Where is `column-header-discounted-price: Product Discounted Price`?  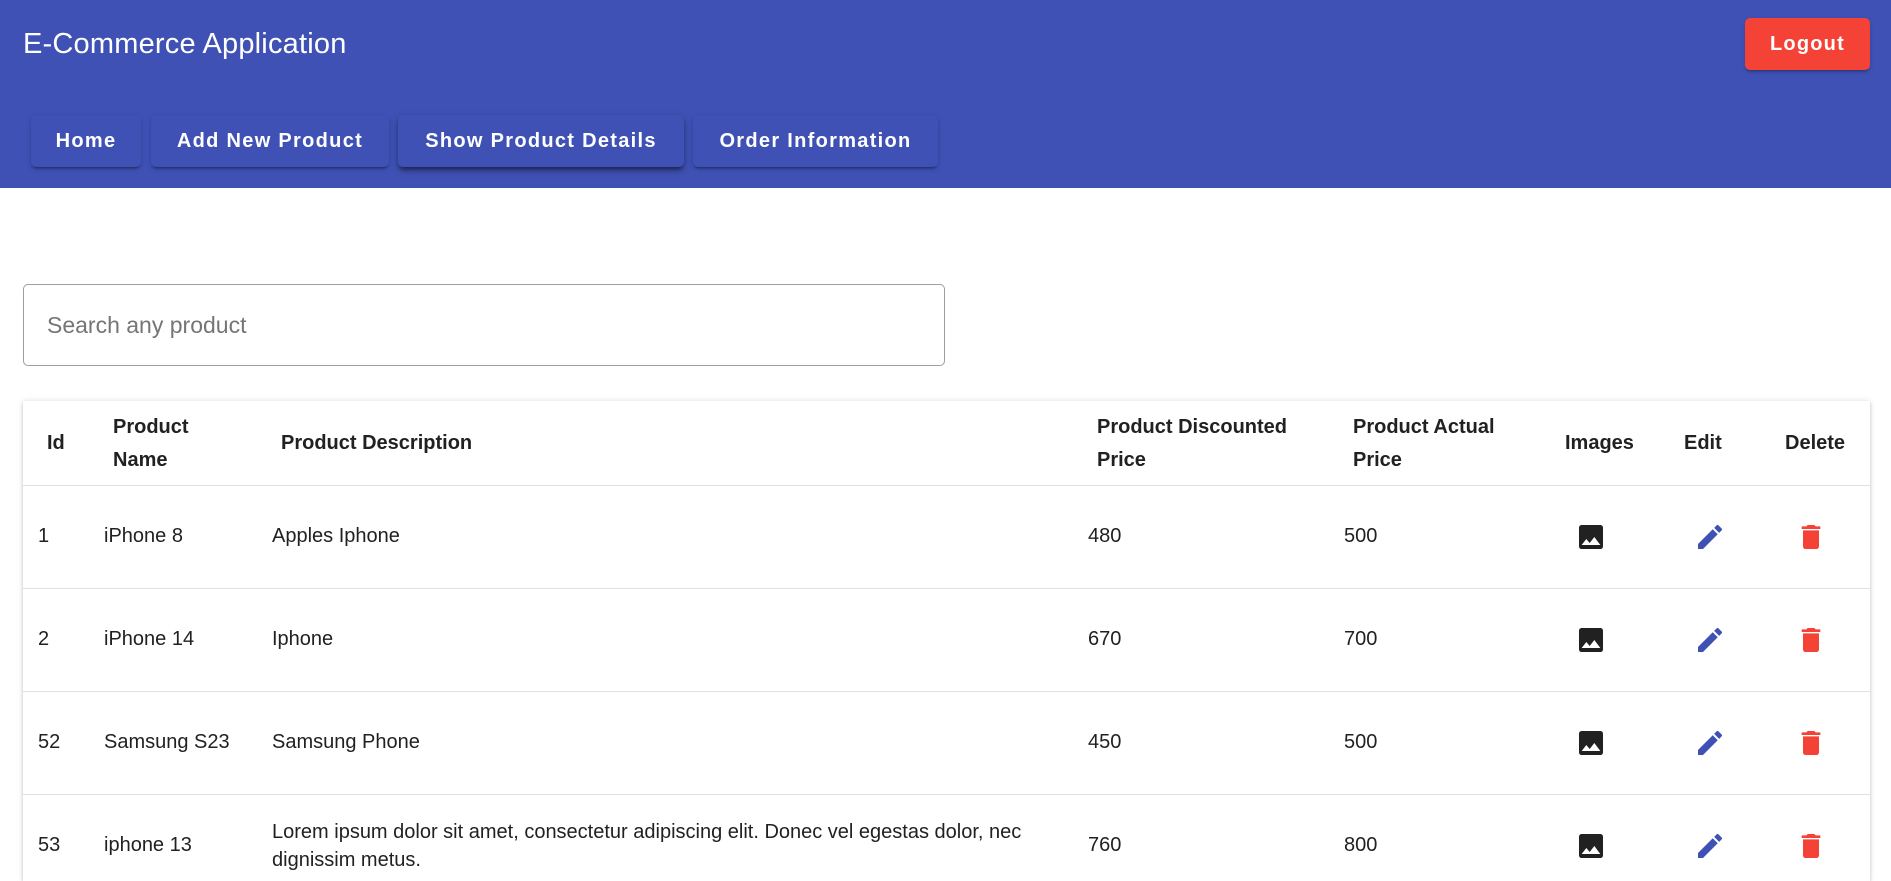
column-header-discounted-price: Product Discounted Price is located at coordinates (1192, 443).